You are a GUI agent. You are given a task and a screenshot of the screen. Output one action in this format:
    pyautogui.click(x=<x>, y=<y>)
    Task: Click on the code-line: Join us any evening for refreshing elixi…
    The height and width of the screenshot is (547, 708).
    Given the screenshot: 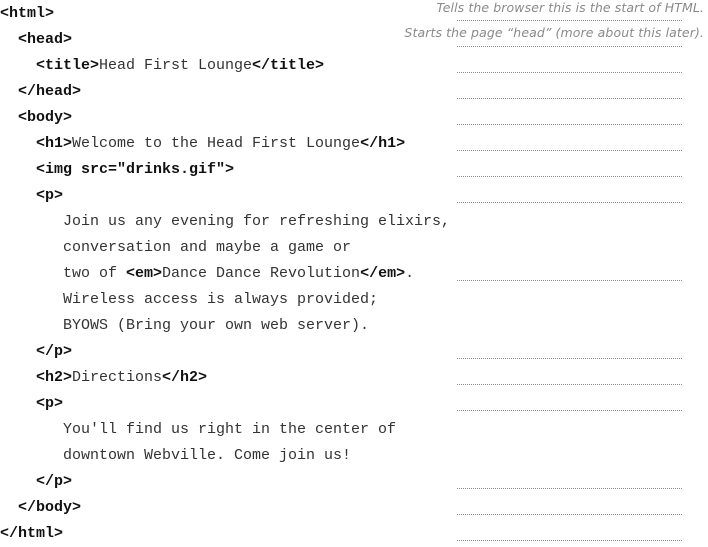 What is the action you would take?
    pyautogui.click(x=256, y=222)
    